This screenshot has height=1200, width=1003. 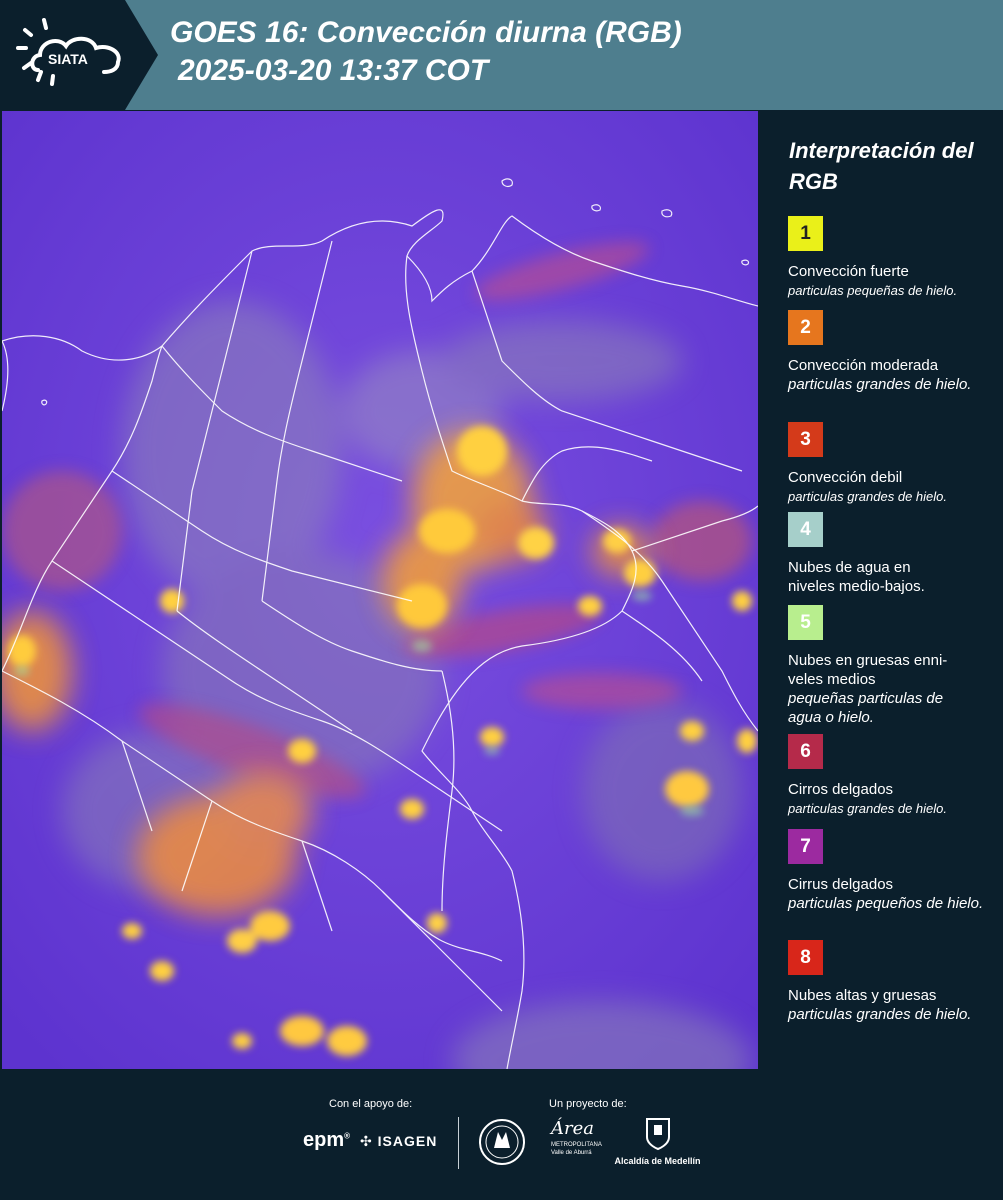 I want to click on legend-number: 8, so click(x=805, y=957).